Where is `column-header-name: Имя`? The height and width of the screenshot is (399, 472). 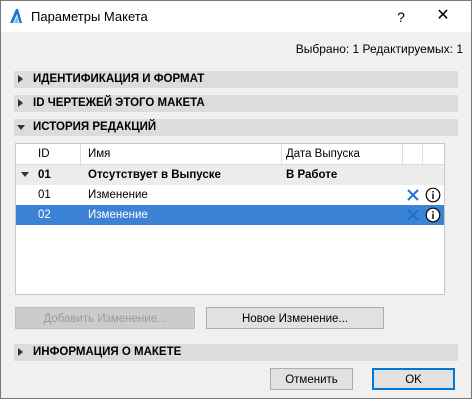 column-header-name: Имя is located at coordinates (99, 154).